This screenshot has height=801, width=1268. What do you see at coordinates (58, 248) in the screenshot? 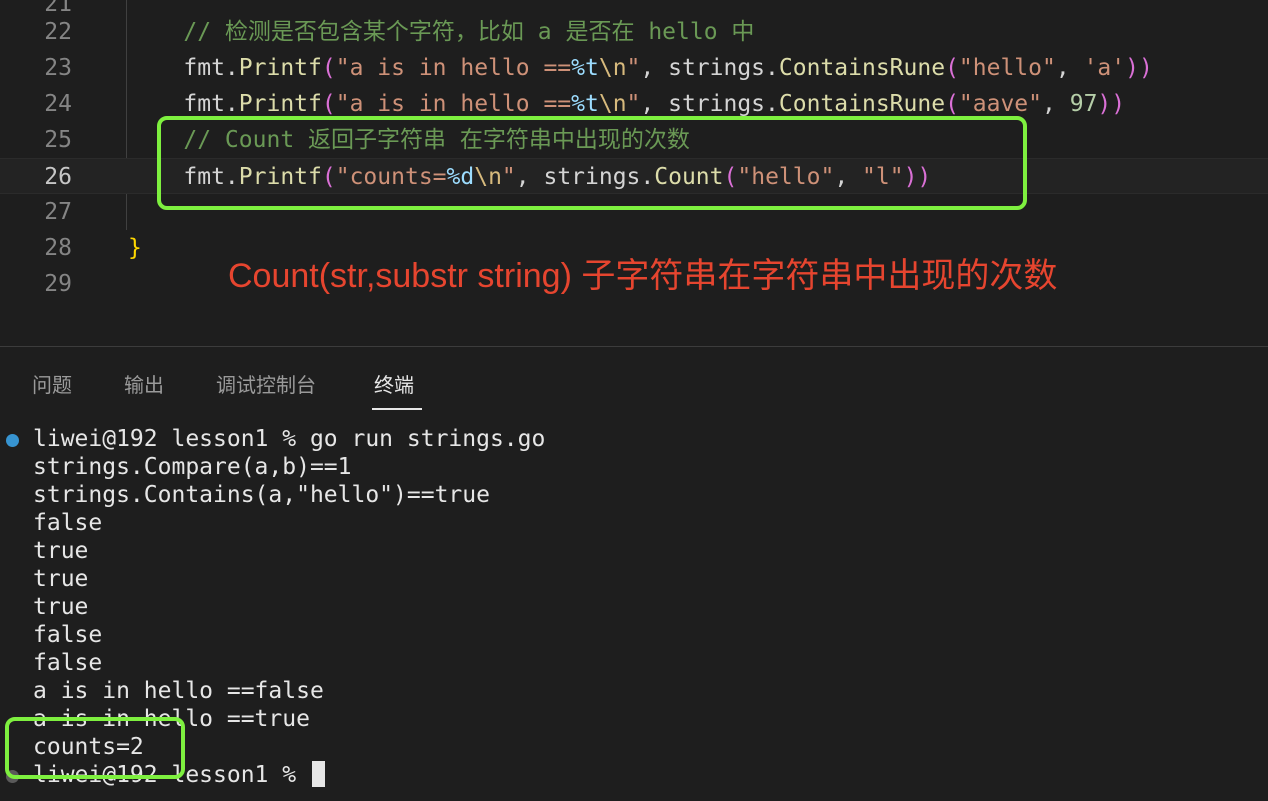
I see `line-number: 28` at bounding box center [58, 248].